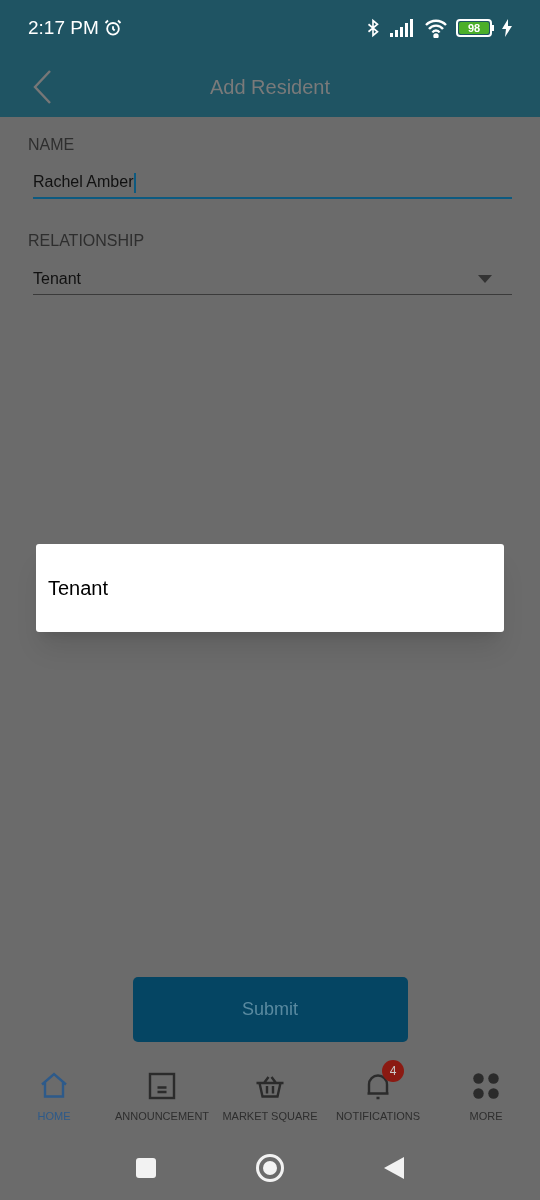 The image size is (540, 1200). I want to click on alarm-icon, so click(112, 28).